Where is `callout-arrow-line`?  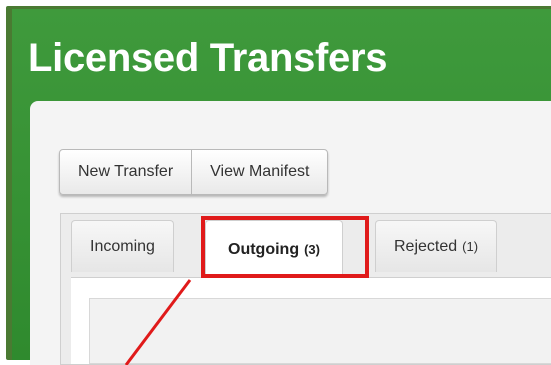 callout-arrow-line is located at coordinates (158, 322).